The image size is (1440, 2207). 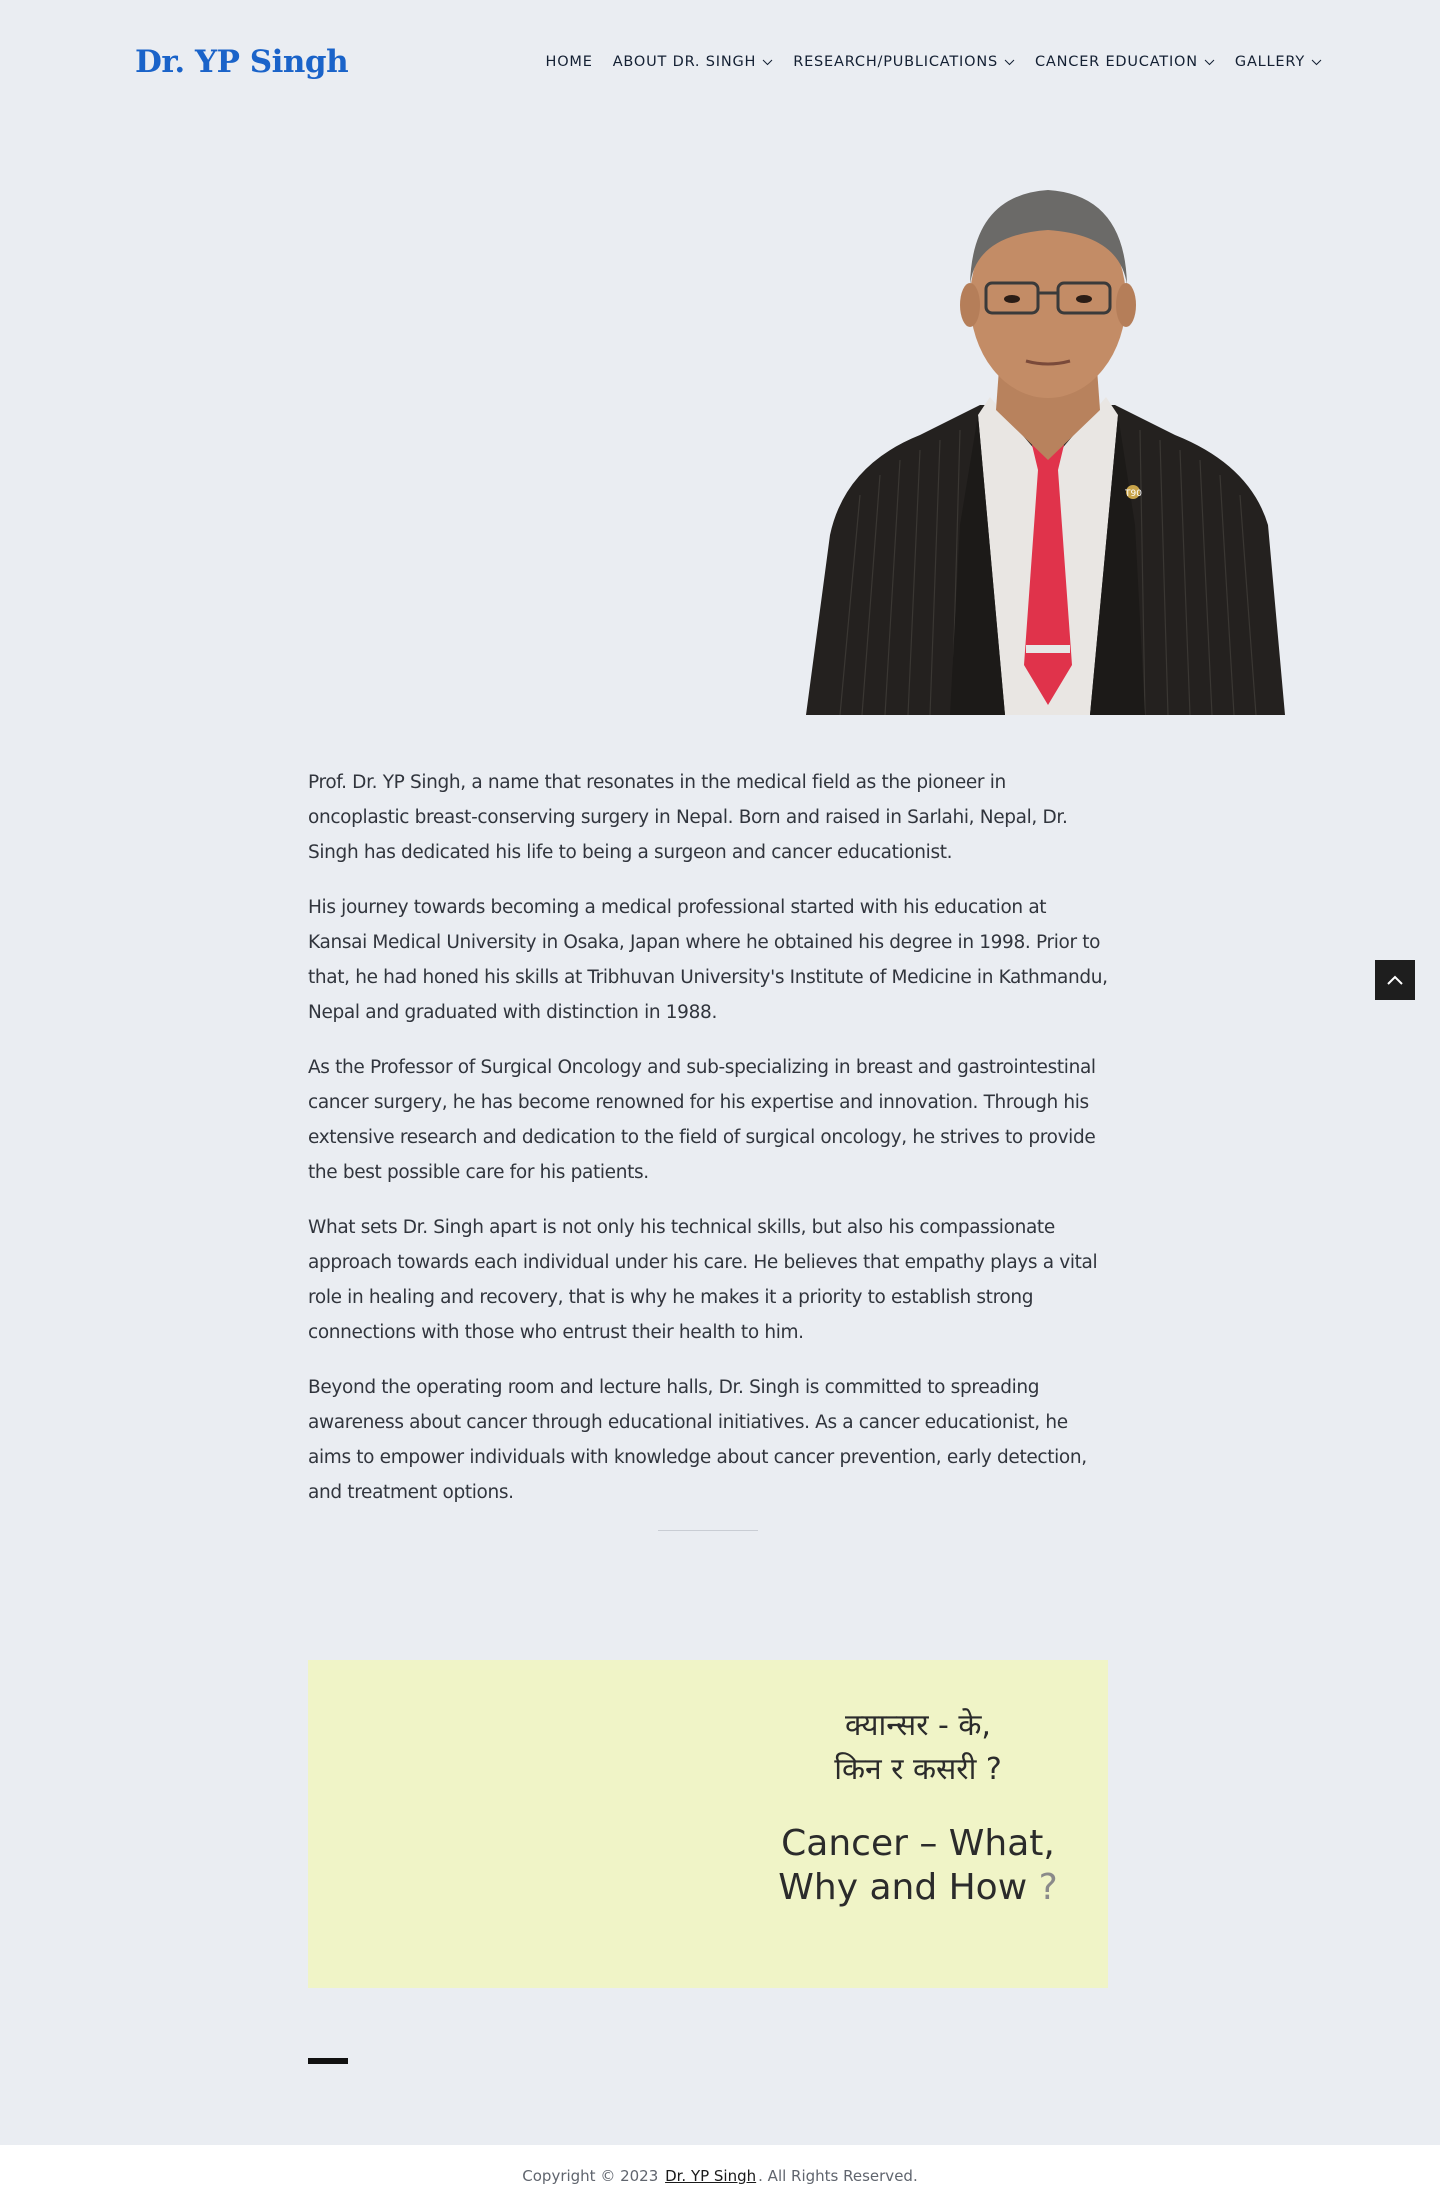 What do you see at coordinates (903, 1887) in the screenshot?
I see `banner-english-text: Why and How` at bounding box center [903, 1887].